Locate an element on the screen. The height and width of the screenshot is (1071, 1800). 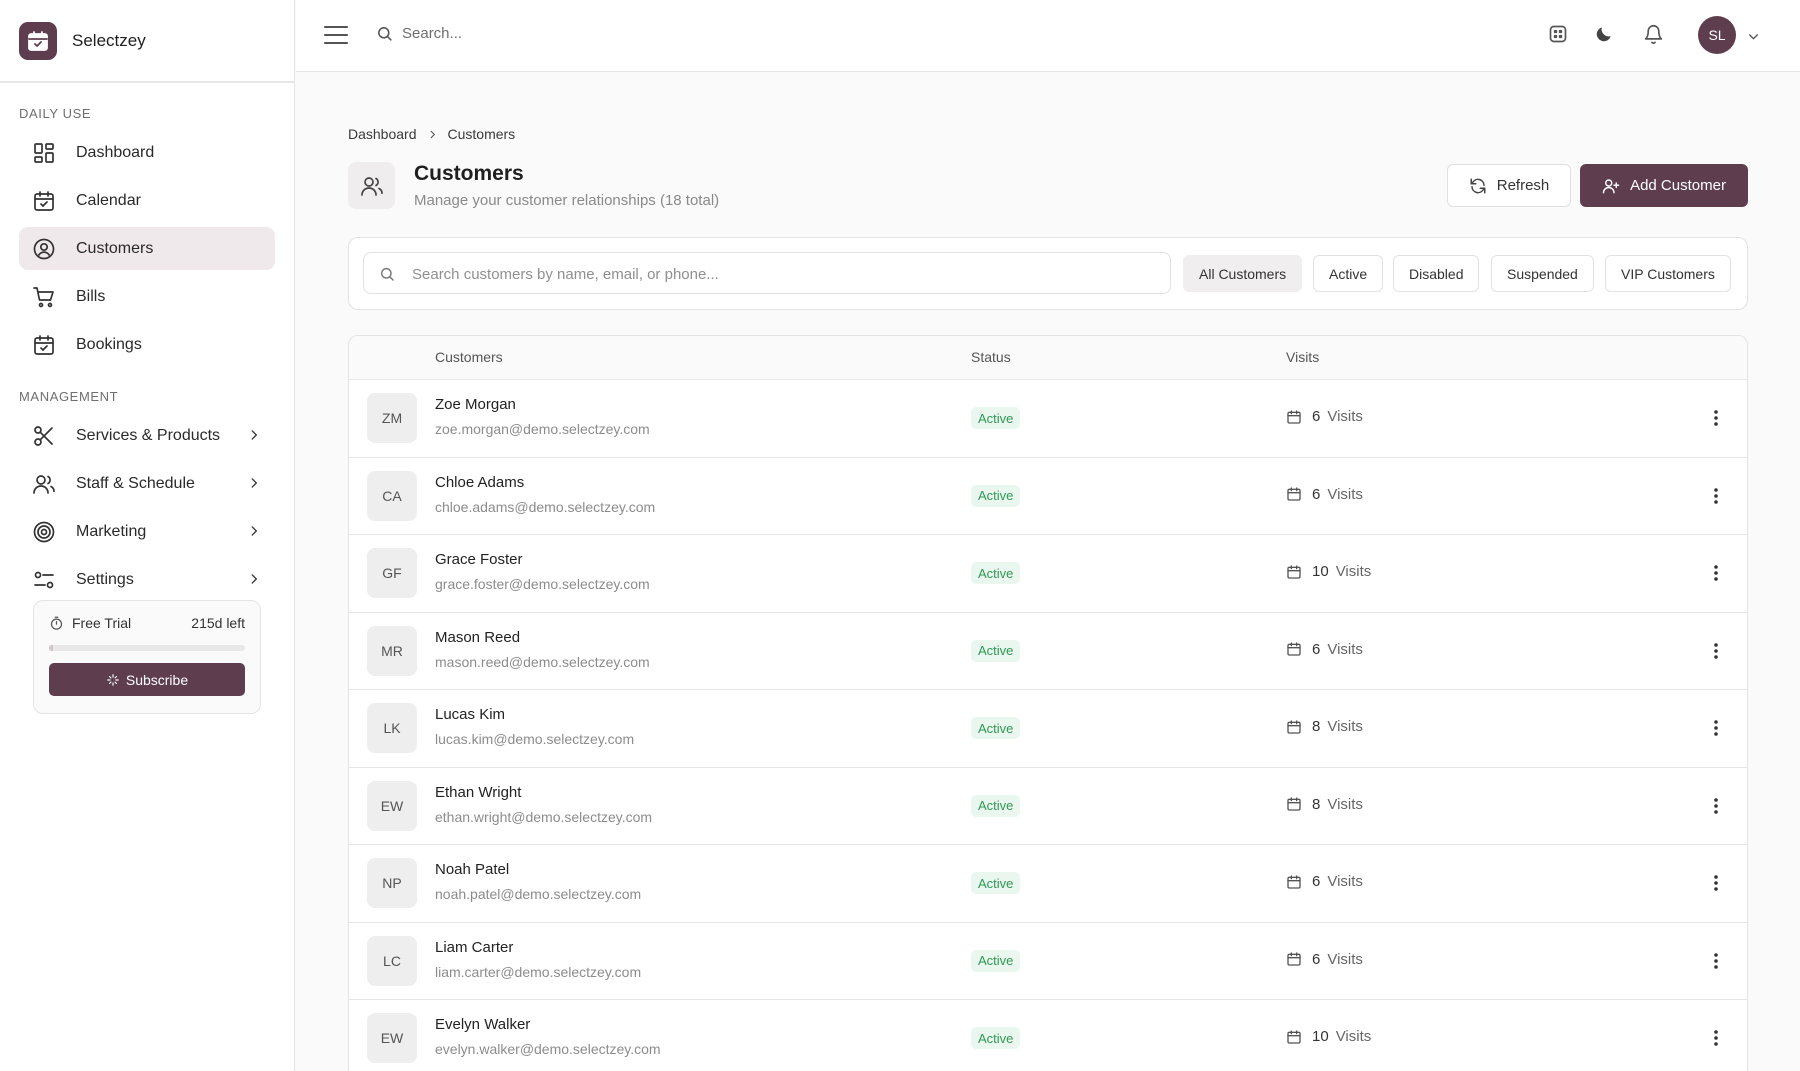
customer-name: Grace Foster is located at coordinates (479, 559).